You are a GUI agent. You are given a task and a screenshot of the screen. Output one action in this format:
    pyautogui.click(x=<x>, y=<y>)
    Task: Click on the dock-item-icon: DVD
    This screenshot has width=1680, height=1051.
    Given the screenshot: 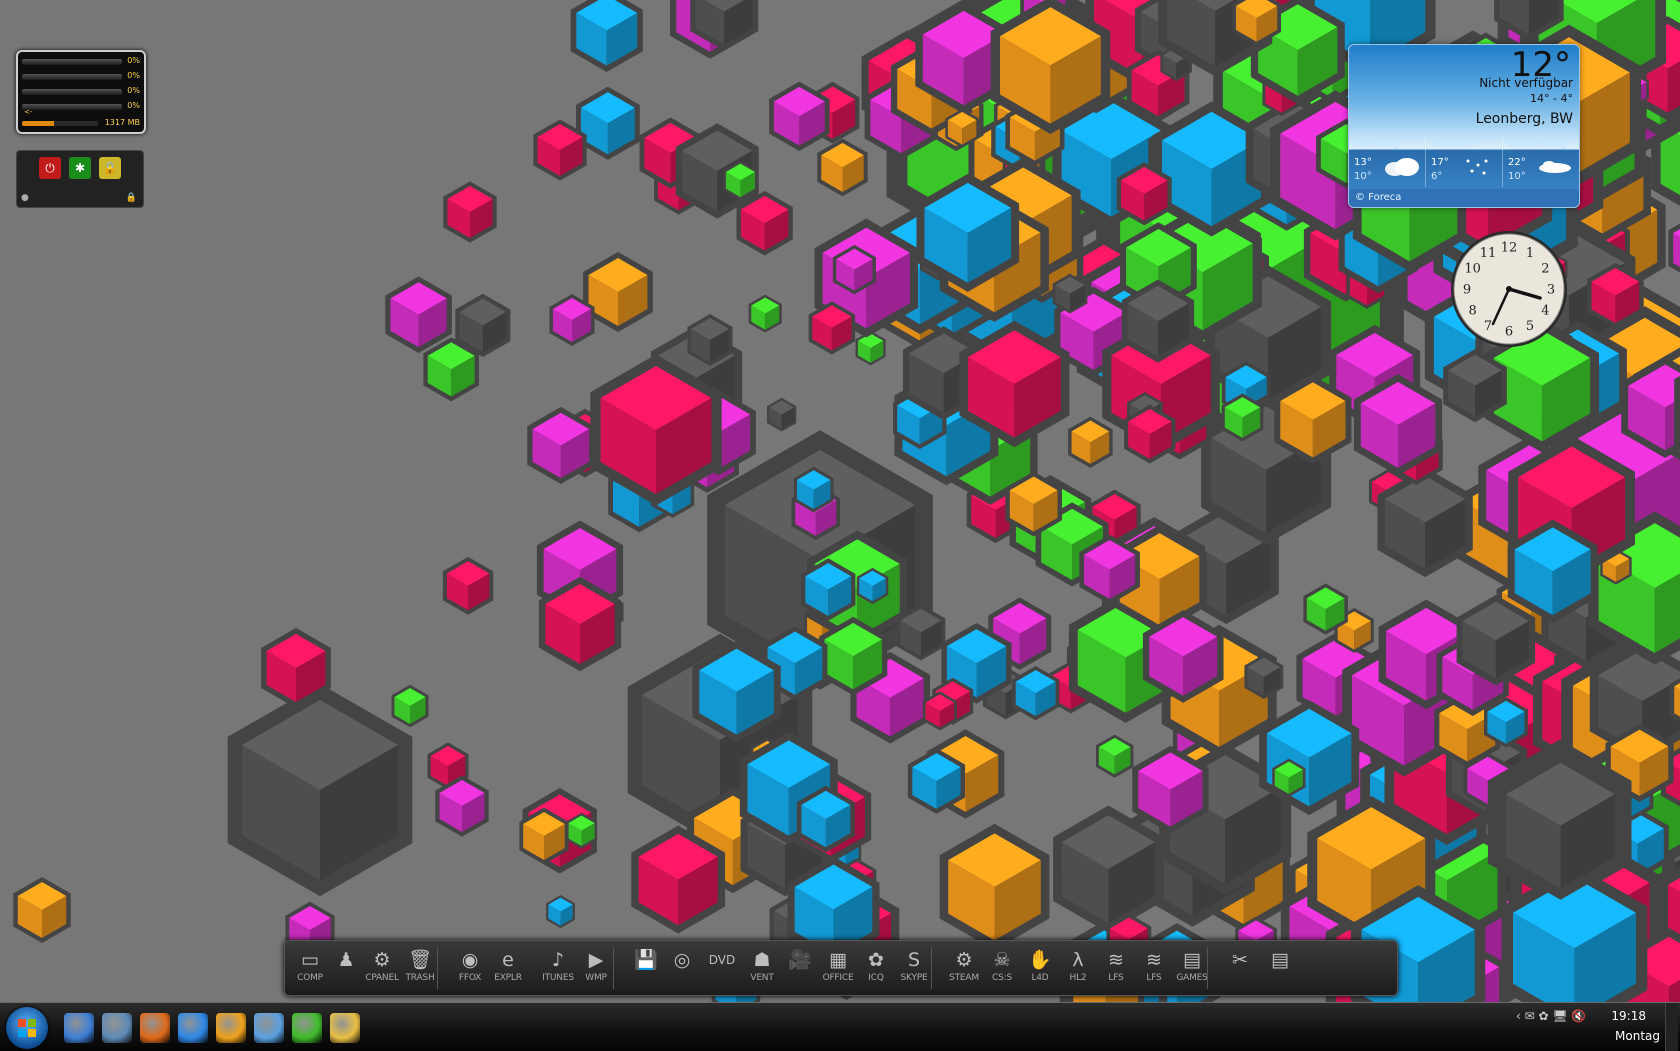 What is the action you would take?
    pyautogui.click(x=722, y=960)
    